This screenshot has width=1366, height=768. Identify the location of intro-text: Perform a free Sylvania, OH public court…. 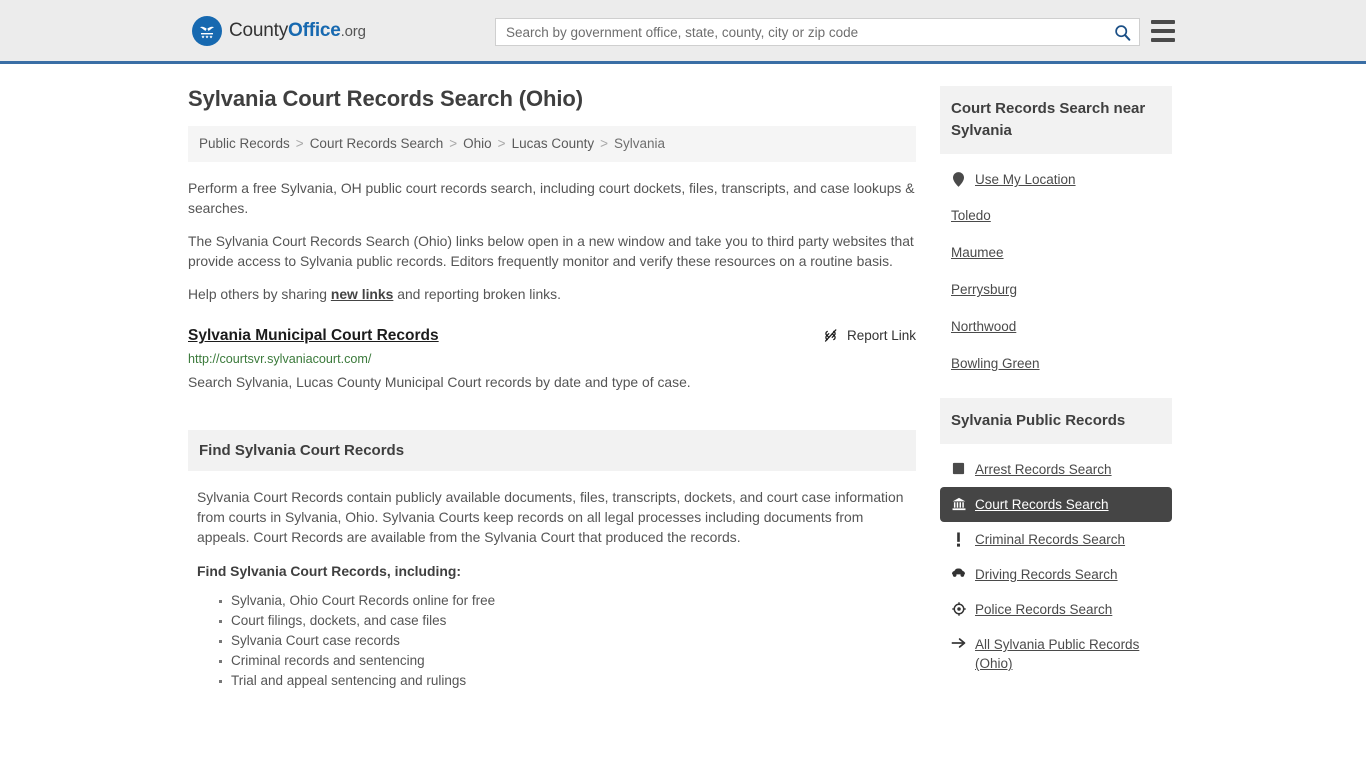
(552, 241).